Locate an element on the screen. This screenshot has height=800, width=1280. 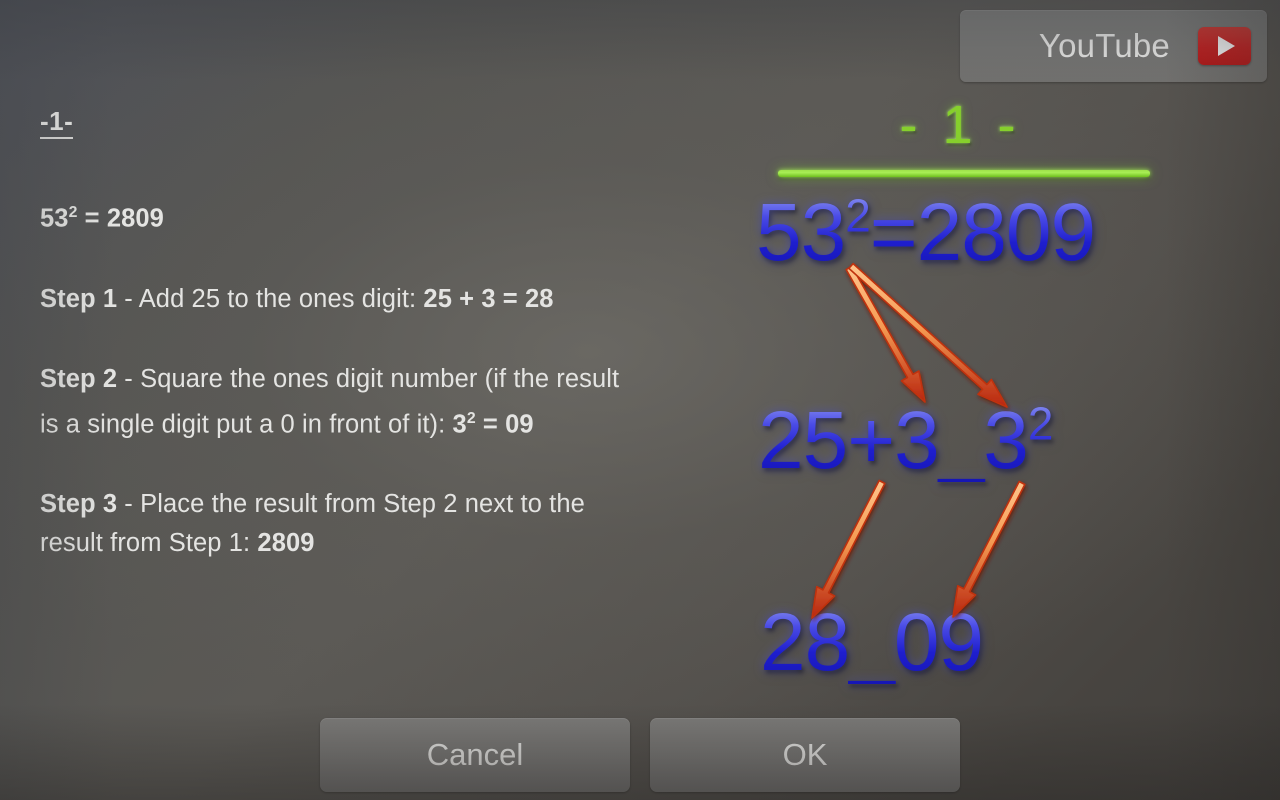
equation-base: 53 is located at coordinates (54, 218).